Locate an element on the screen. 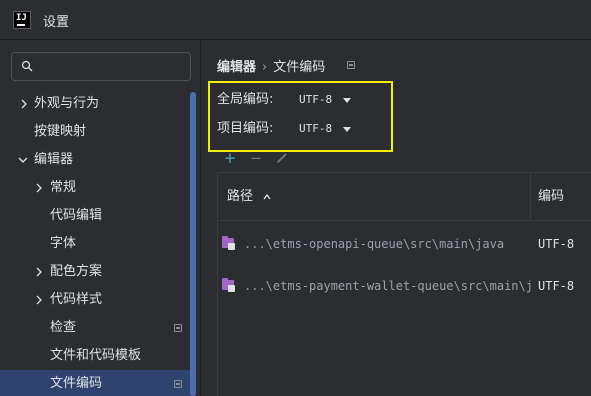 Image resolution: width=591 pixels, height=396 pixels. sidebar-item-label: 检查 is located at coordinates (63, 327).